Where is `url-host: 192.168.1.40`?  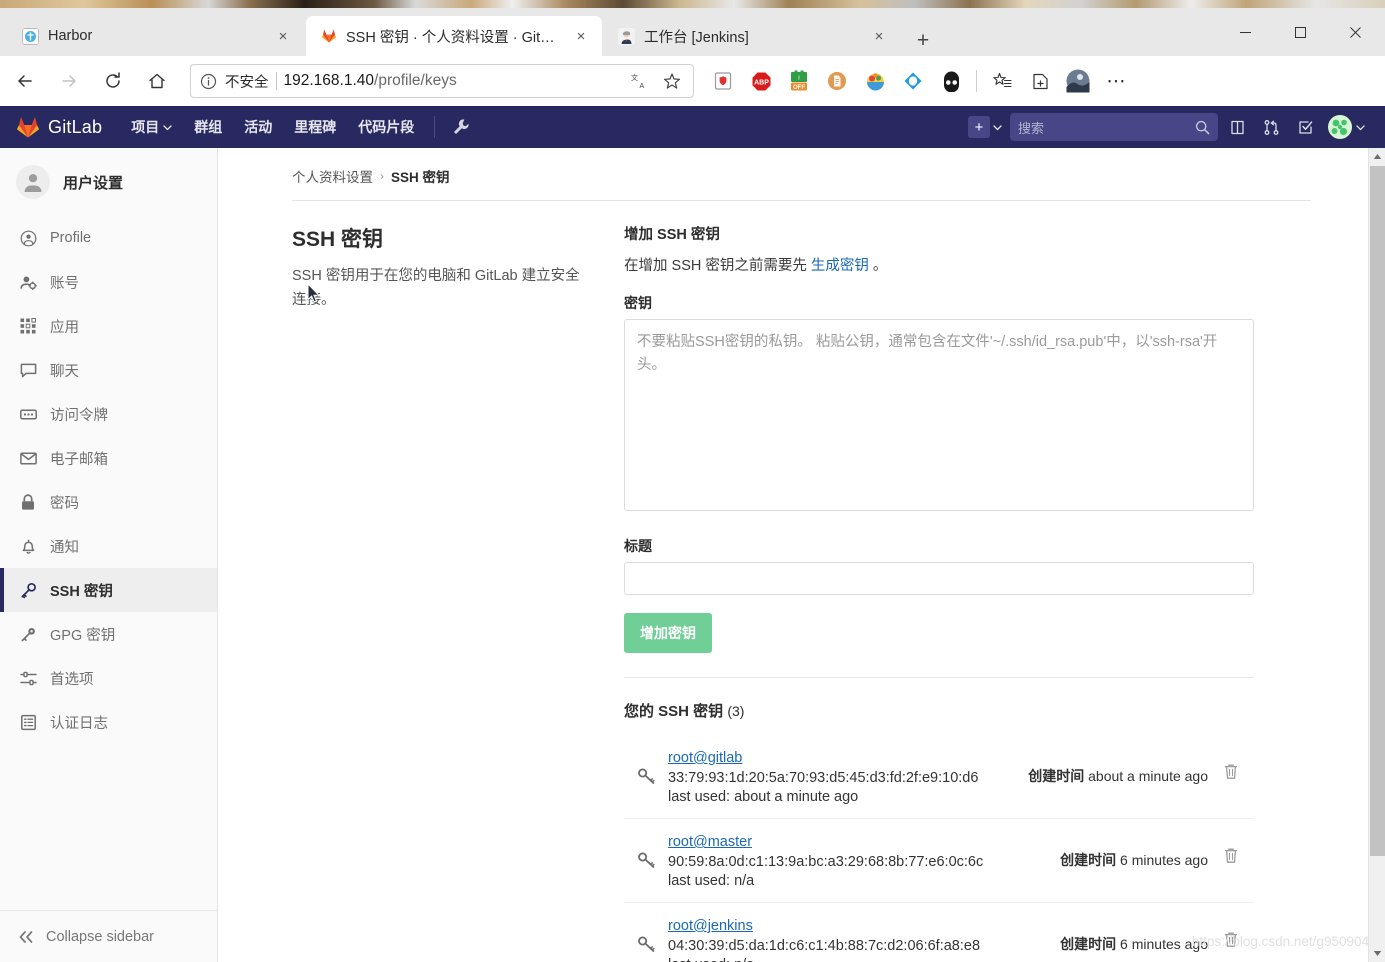
url-host: 192.168.1.40 is located at coordinates (329, 80).